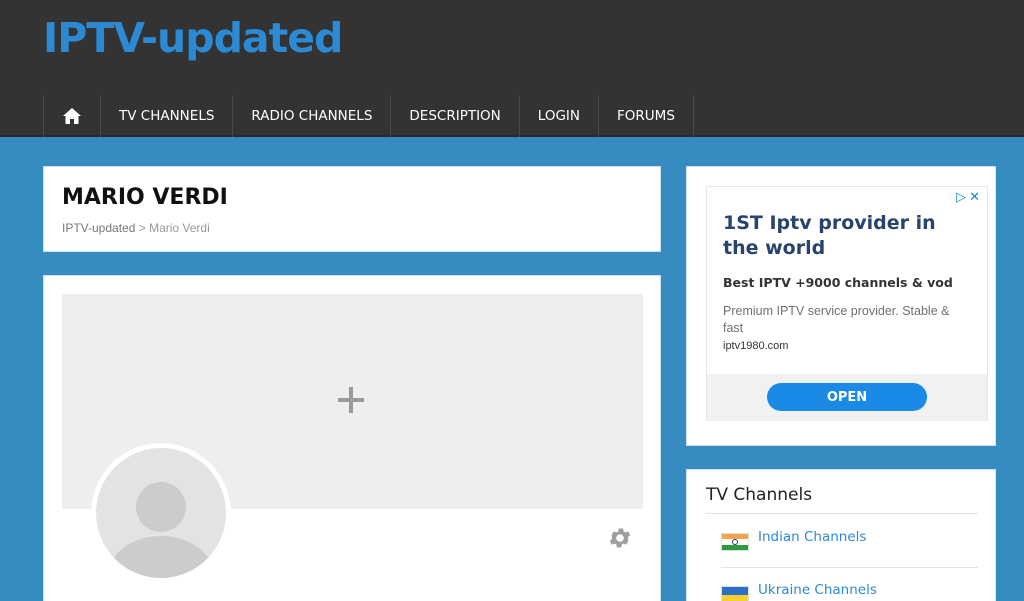  I want to click on avatar, so click(161, 513).